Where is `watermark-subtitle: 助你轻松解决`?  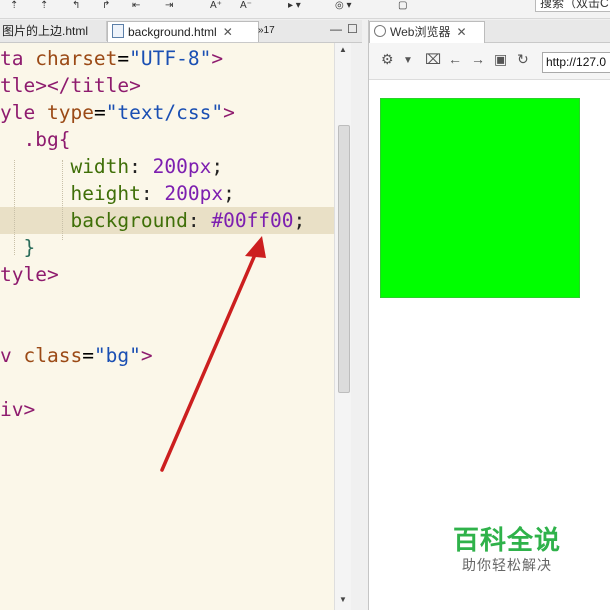 watermark-subtitle: 助你轻松解决 is located at coordinates (507, 565).